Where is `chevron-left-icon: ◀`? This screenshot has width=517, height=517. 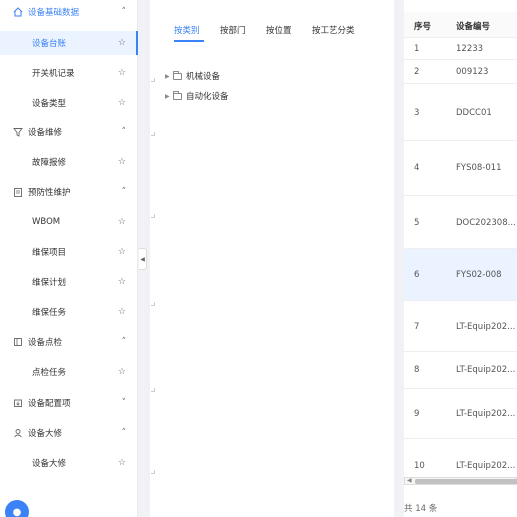 chevron-left-icon: ◀ is located at coordinates (142, 259).